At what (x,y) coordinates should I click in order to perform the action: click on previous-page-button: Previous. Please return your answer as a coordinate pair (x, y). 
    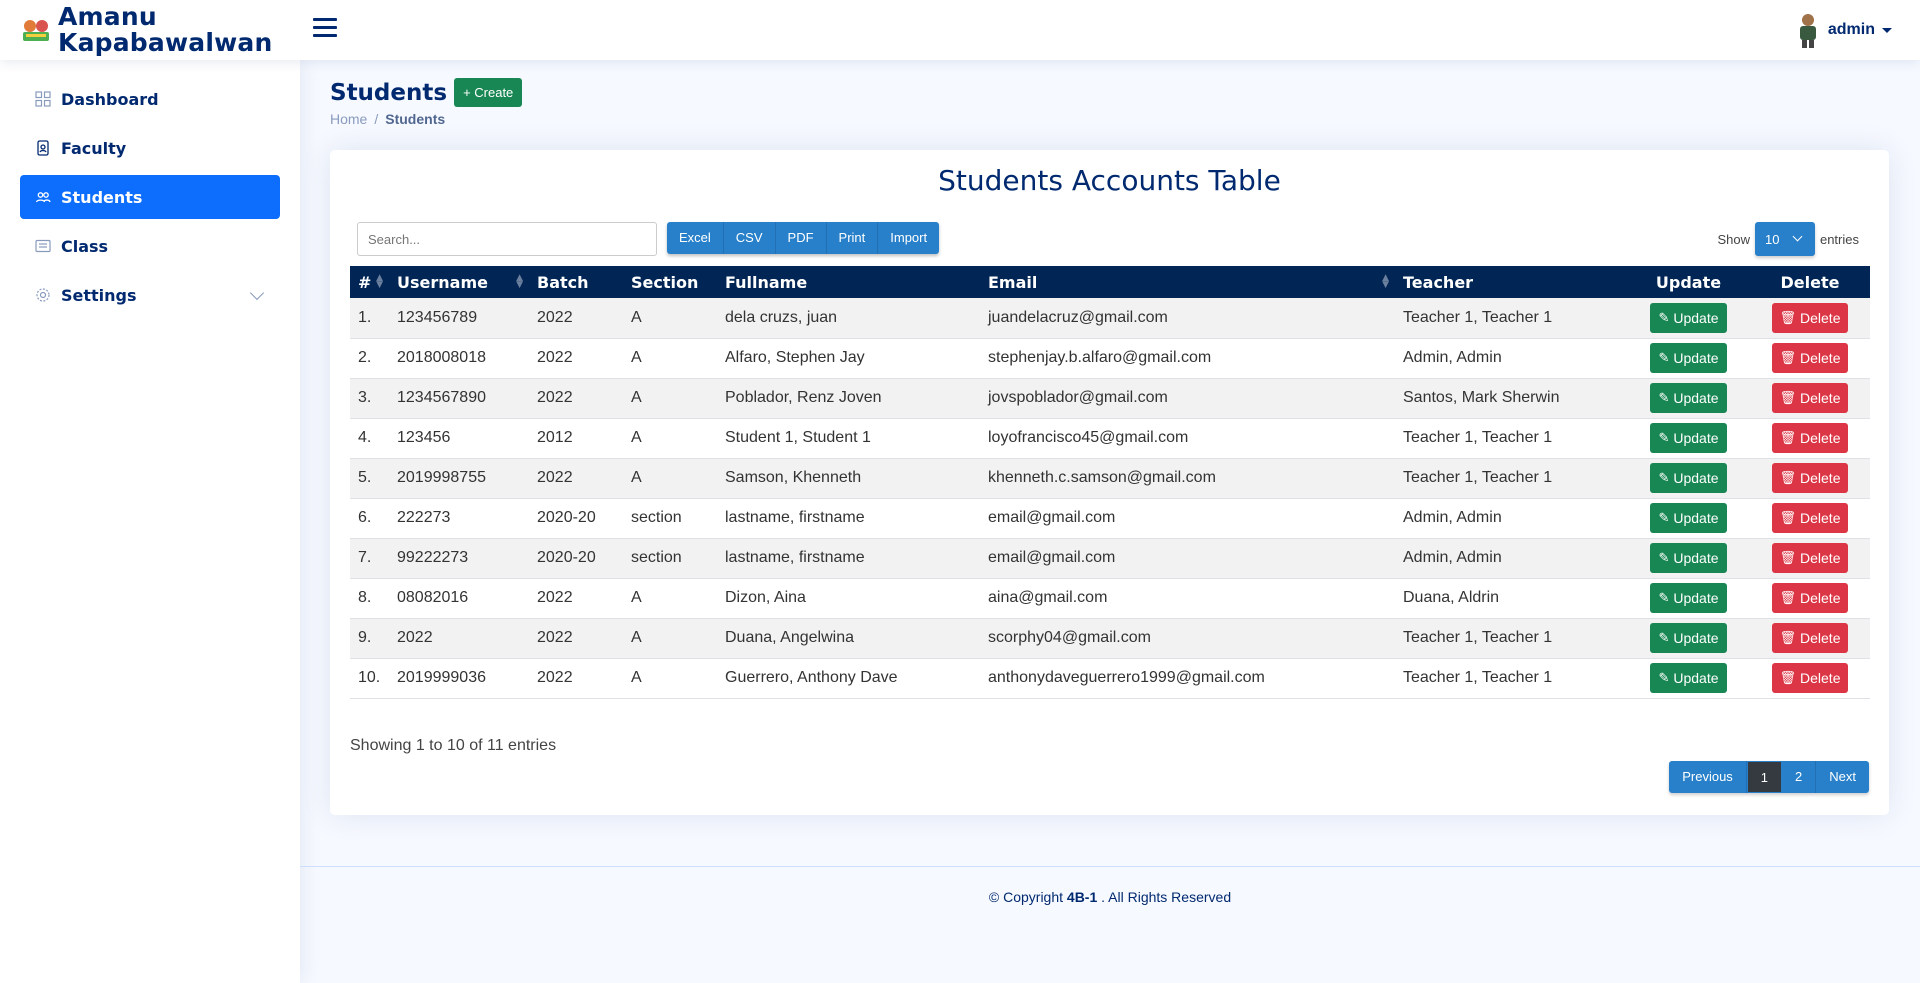
    Looking at the image, I should click on (1708, 777).